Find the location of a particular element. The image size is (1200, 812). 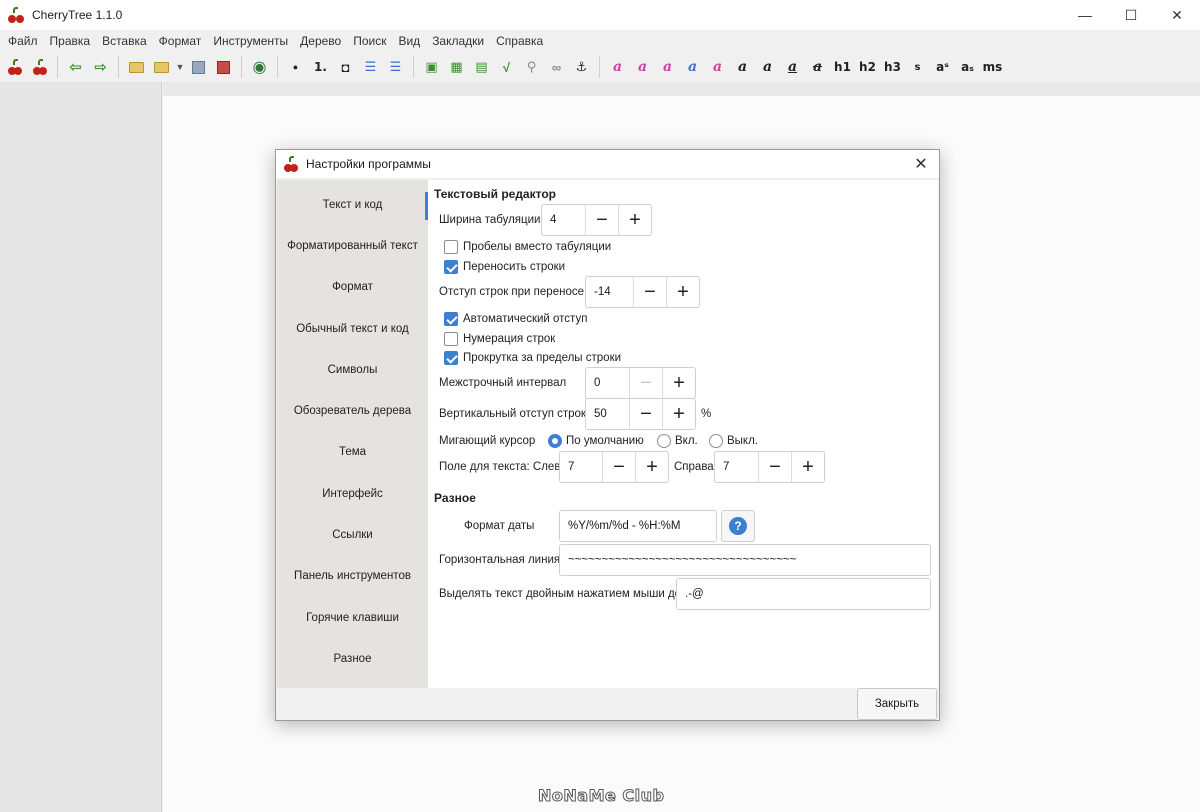

cursor-default-option: По умолчанию is located at coordinates (596, 441).